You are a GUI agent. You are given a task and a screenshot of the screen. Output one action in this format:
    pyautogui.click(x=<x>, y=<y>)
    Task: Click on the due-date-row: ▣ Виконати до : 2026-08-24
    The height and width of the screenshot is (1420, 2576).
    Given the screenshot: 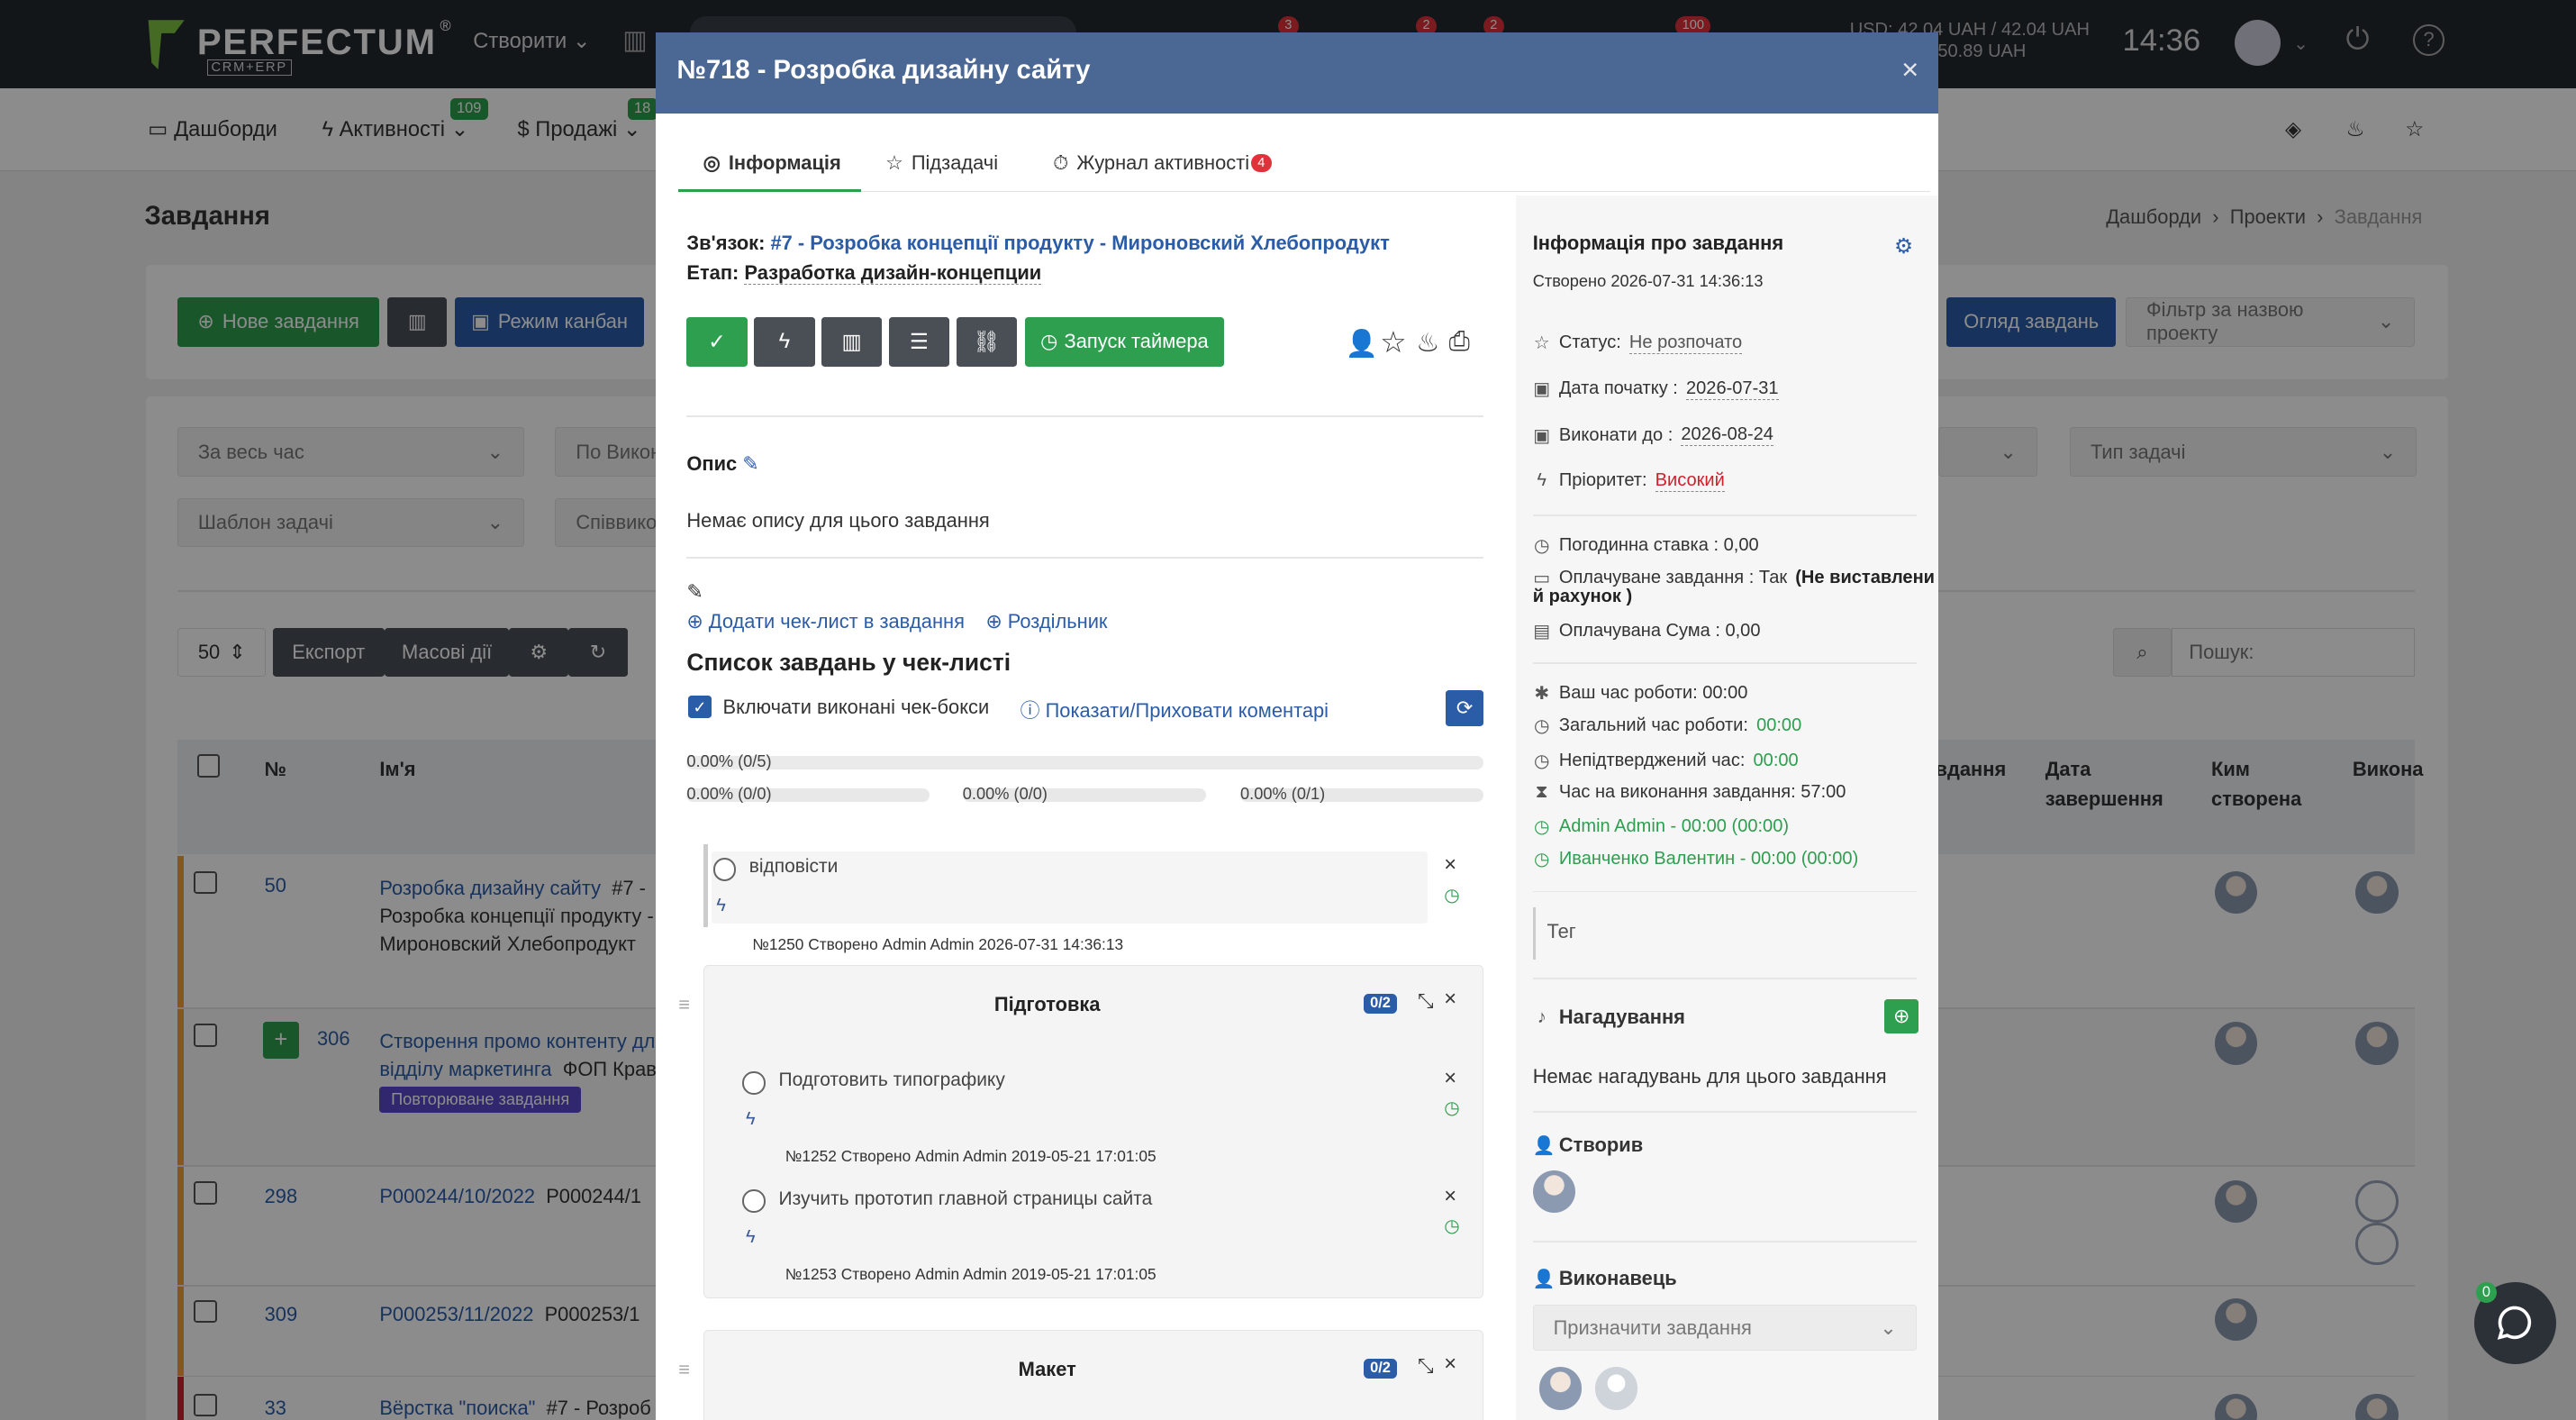 What is the action you would take?
    pyautogui.click(x=1653, y=435)
    